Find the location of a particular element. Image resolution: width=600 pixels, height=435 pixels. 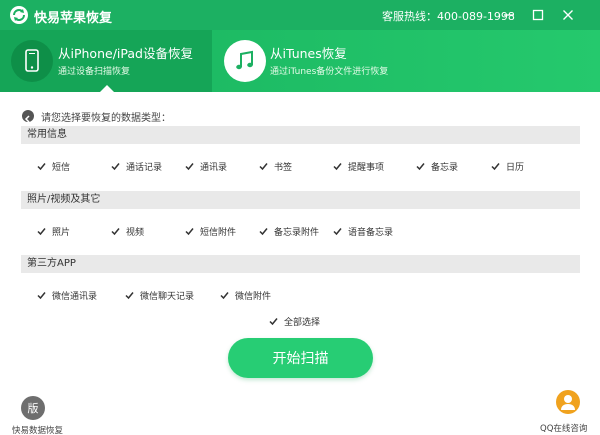

qq-online-consult-link: QQ在线咨询 is located at coordinates (570, 411).